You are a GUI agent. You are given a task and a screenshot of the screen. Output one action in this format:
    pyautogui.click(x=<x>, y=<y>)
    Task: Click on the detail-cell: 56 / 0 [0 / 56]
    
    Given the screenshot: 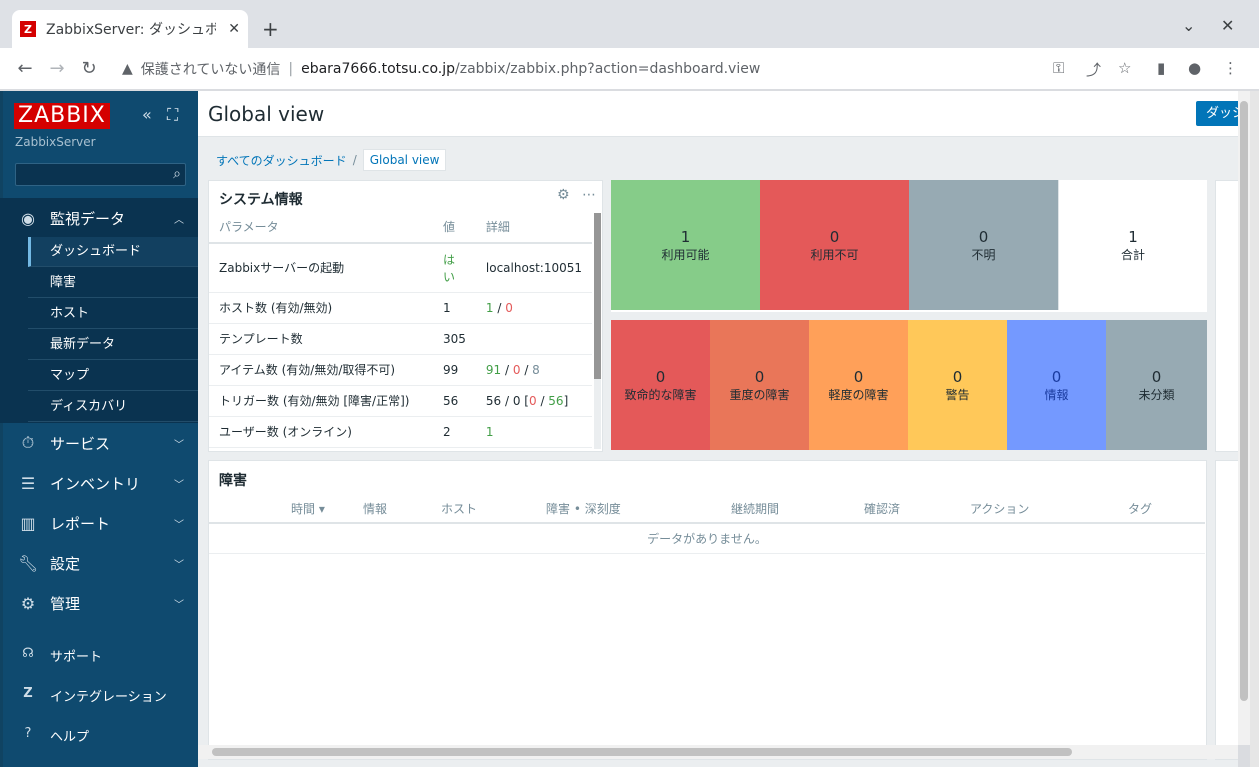 What is the action you would take?
    pyautogui.click(x=533, y=401)
    